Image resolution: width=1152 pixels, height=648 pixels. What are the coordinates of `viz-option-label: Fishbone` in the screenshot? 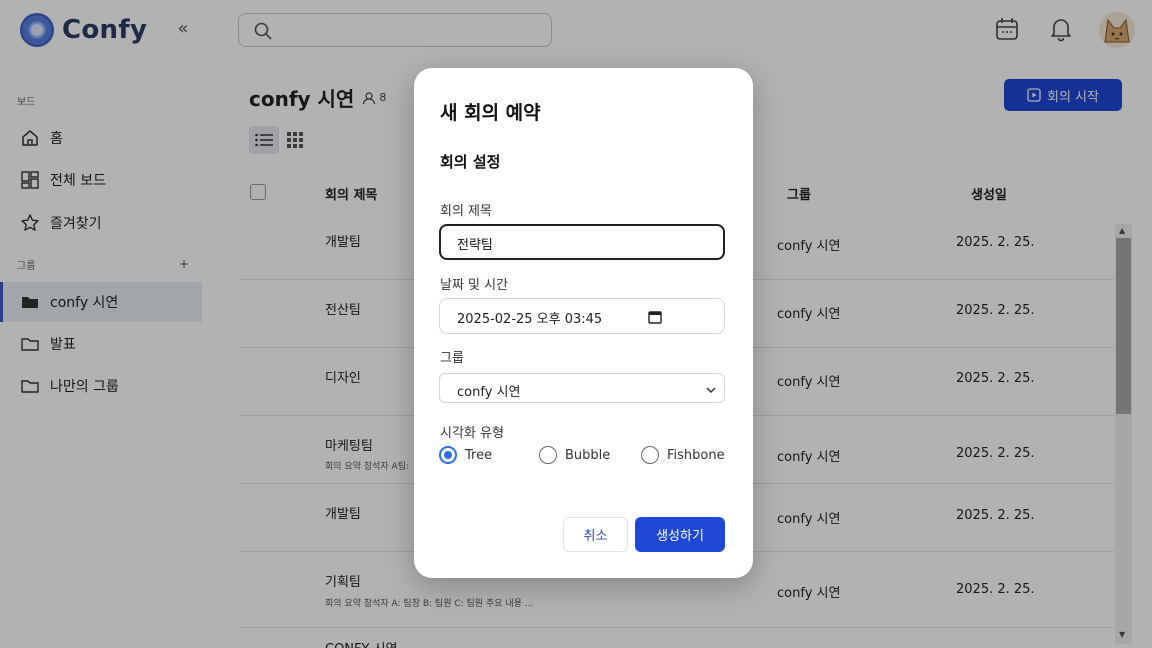 It's located at (696, 455).